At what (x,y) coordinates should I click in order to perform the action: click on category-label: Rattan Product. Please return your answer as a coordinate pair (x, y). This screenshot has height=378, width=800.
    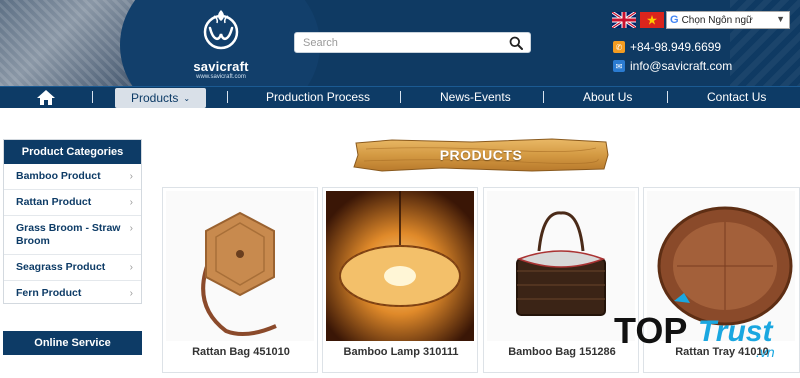
    Looking at the image, I should click on (54, 202).